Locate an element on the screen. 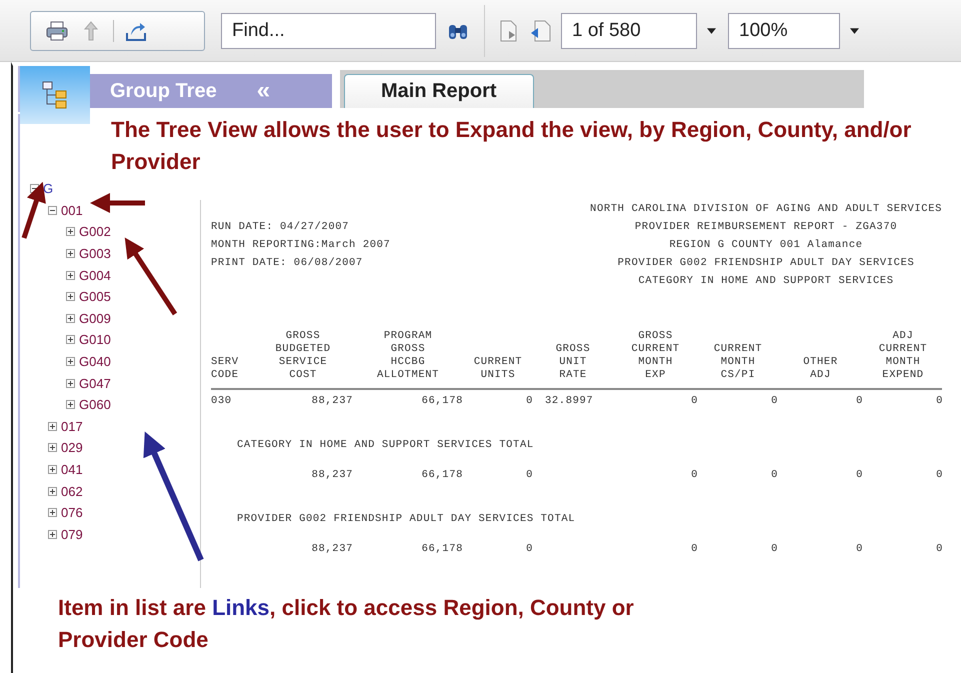  report-title-line: PROVIDER REIMBURSEMENT REPORT - ZGA370 is located at coordinates (766, 227).